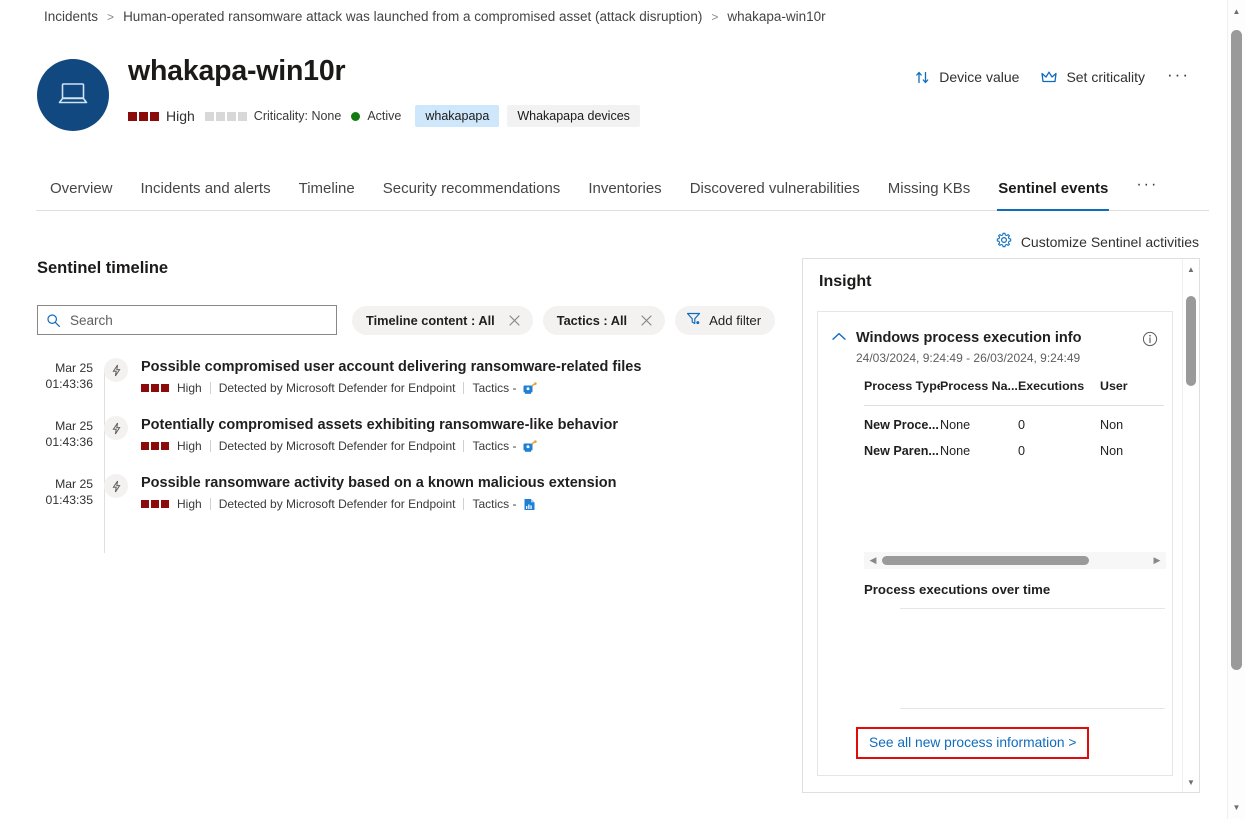  I want to click on impact-icon, so click(529, 504).